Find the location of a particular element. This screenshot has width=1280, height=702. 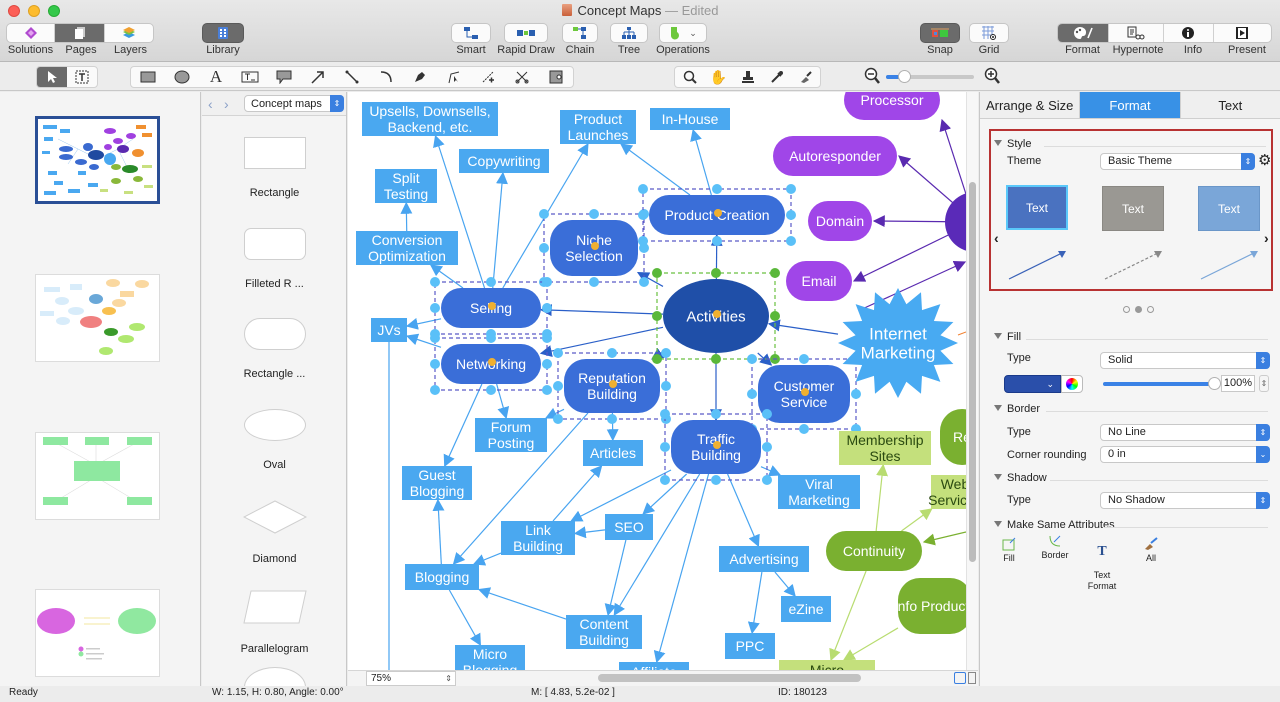

node-ppc: PPC is located at coordinates (750, 646).